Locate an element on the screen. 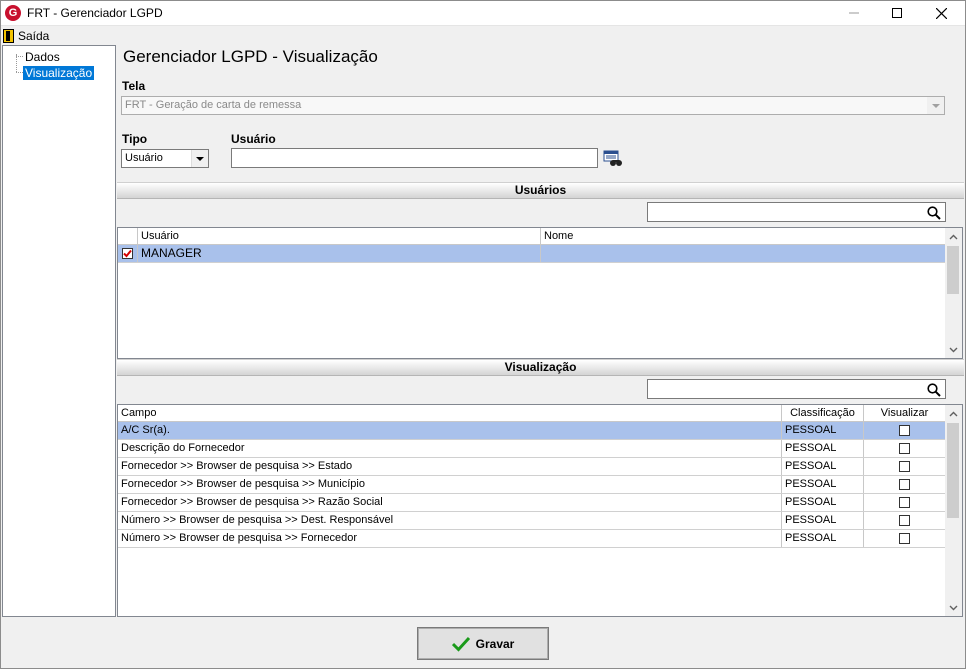 Image resolution: width=966 pixels, height=669 pixels. tree-item-visualizacao: Visualização is located at coordinates (59, 73).